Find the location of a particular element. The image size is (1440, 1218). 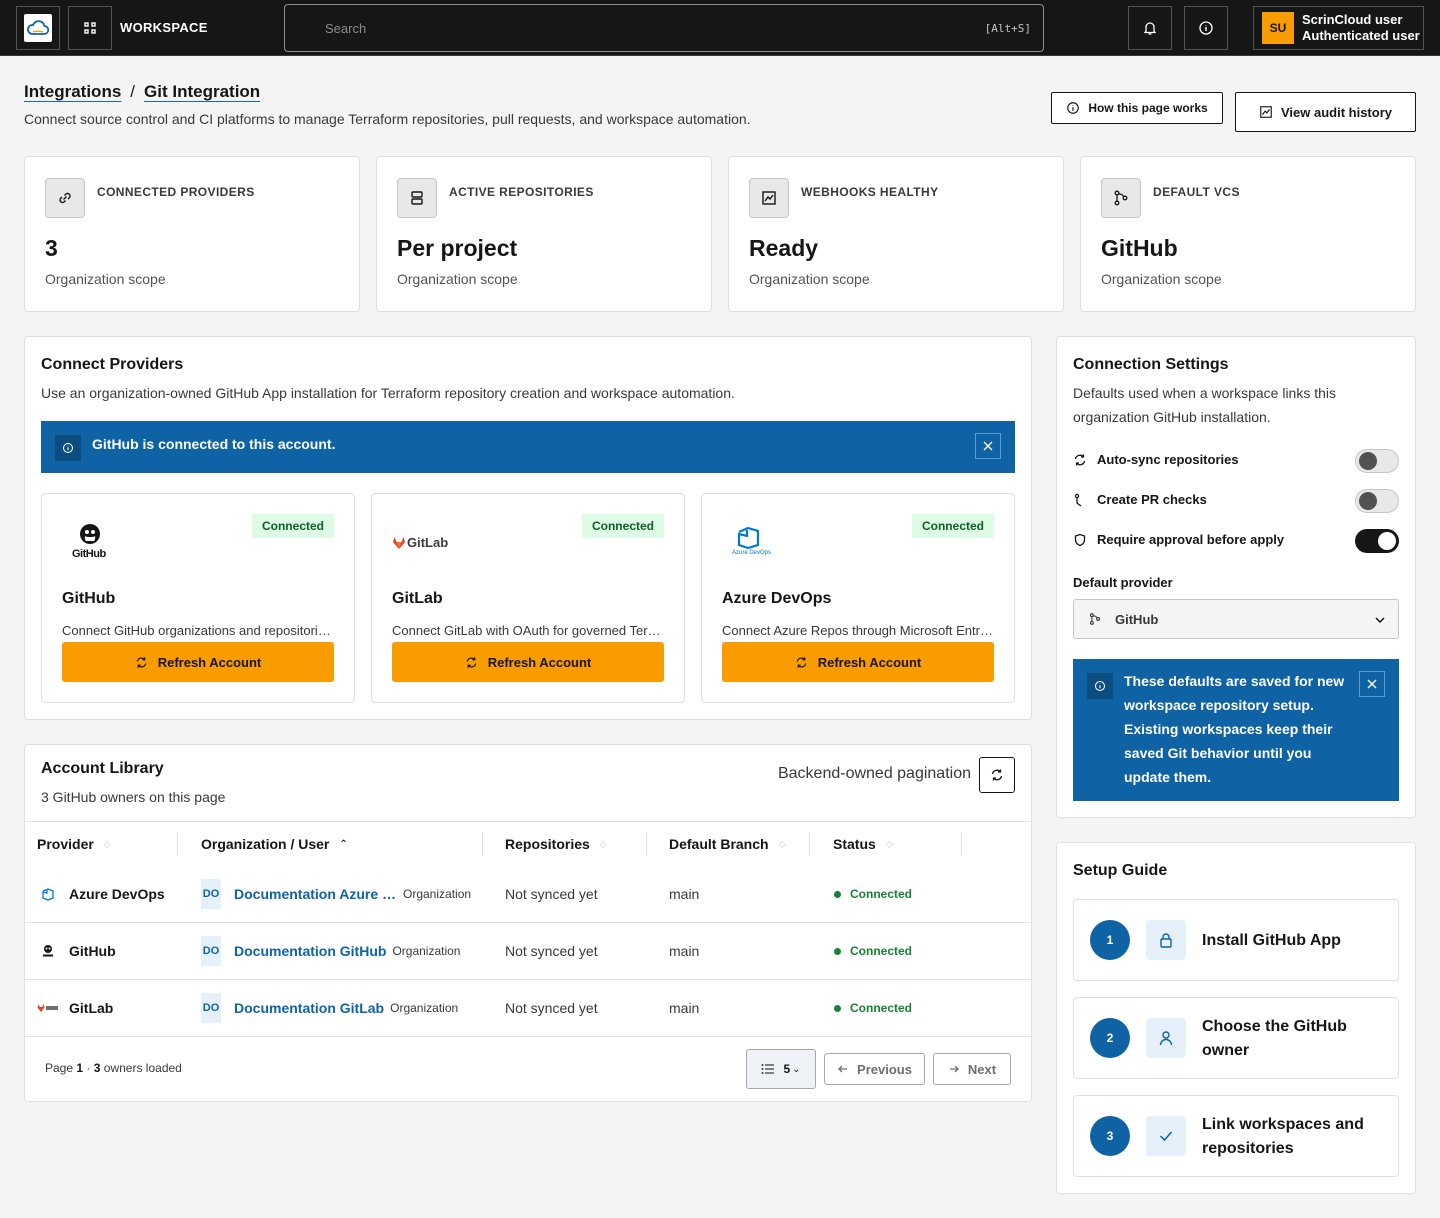

column-header-status: Status ◇ is located at coordinates (863, 844).